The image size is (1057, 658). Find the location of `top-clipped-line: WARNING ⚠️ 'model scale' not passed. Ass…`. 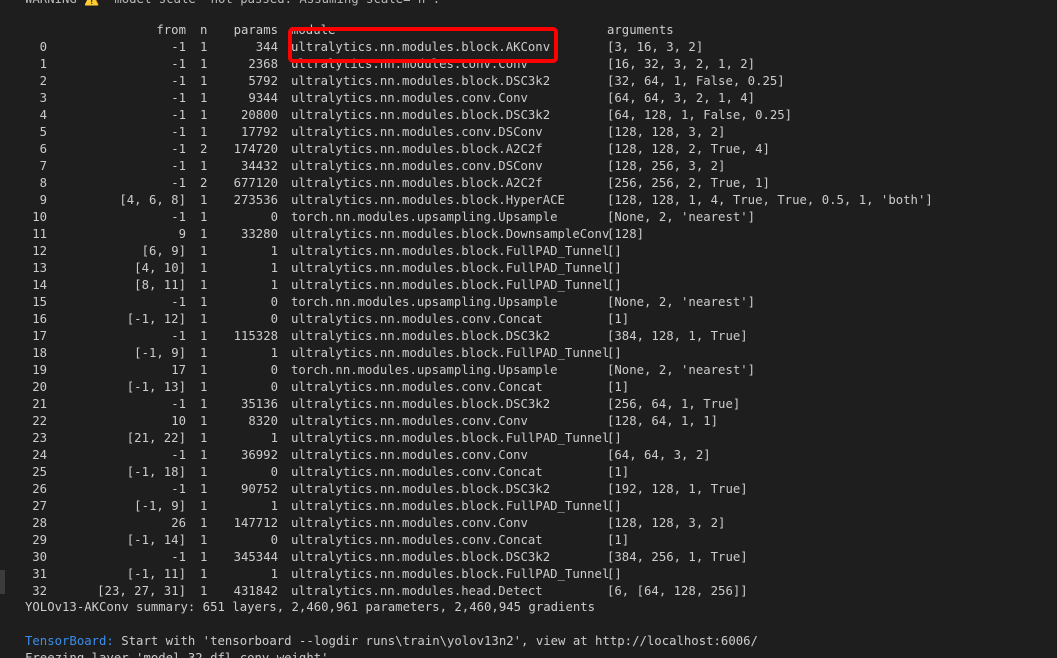

top-clipped-line: WARNING ⚠️ 'model scale' not passed. Ass… is located at coordinates (528, 4).